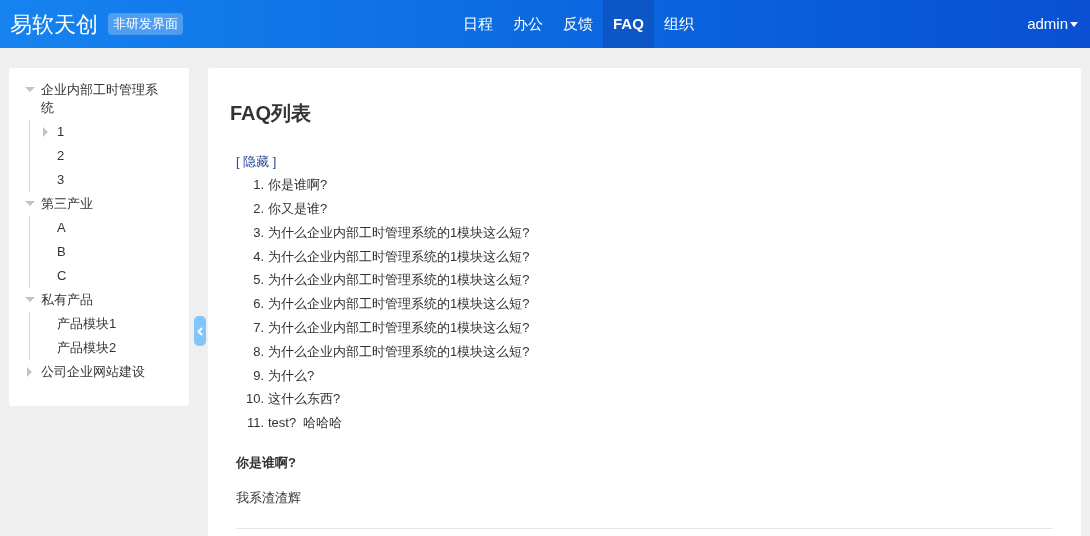 Image resolution: width=1090 pixels, height=536 pixels. I want to click on chevron-left-icon, so click(200, 331).